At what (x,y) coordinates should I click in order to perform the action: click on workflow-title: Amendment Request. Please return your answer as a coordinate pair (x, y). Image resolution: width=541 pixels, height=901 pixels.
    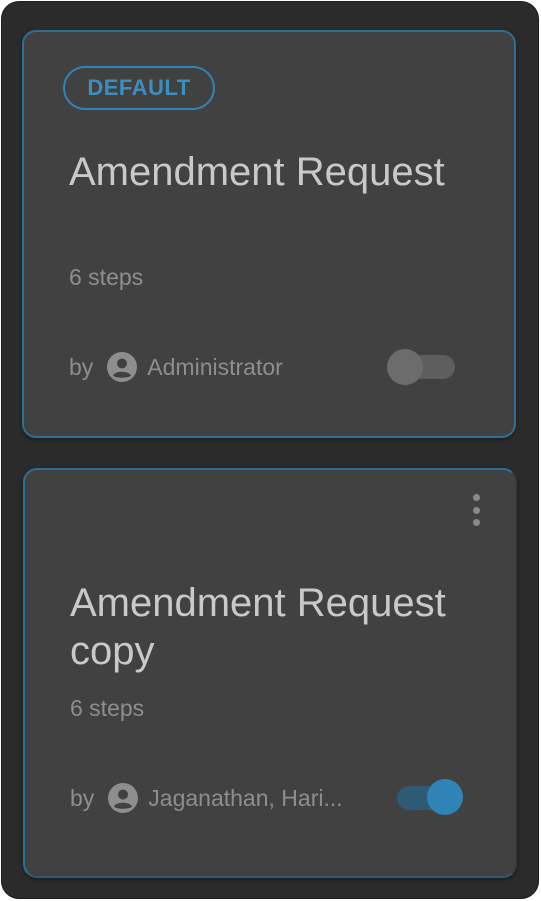
    Looking at the image, I should click on (257, 172).